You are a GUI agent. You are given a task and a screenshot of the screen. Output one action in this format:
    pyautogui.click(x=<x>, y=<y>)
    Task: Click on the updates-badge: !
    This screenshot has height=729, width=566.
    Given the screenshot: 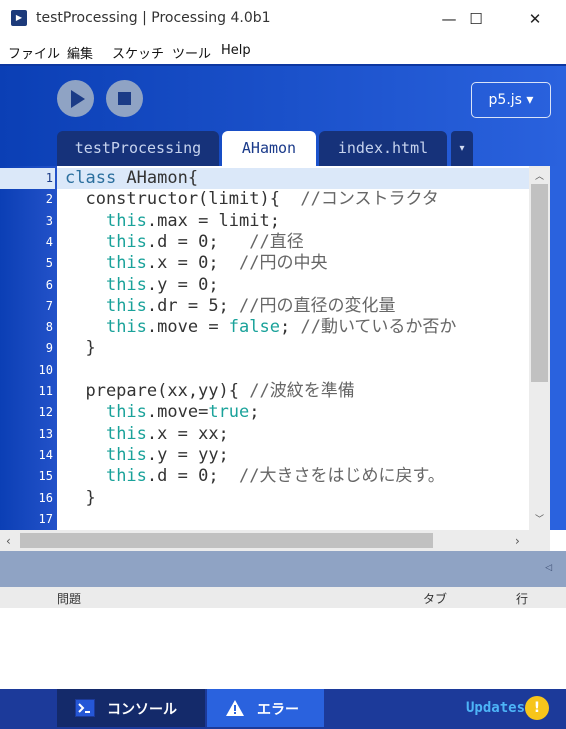 What is the action you would take?
    pyautogui.click(x=537, y=708)
    